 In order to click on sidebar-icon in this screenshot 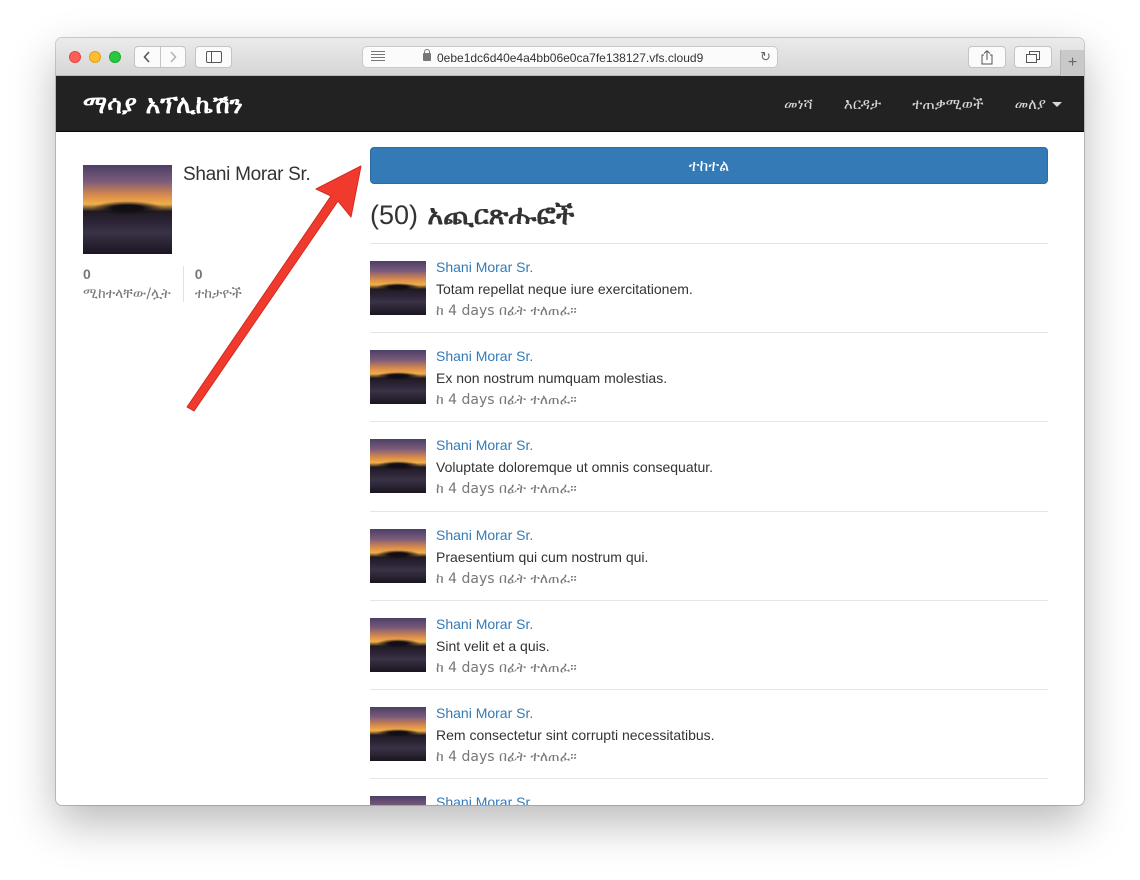, I will do `click(213, 57)`.